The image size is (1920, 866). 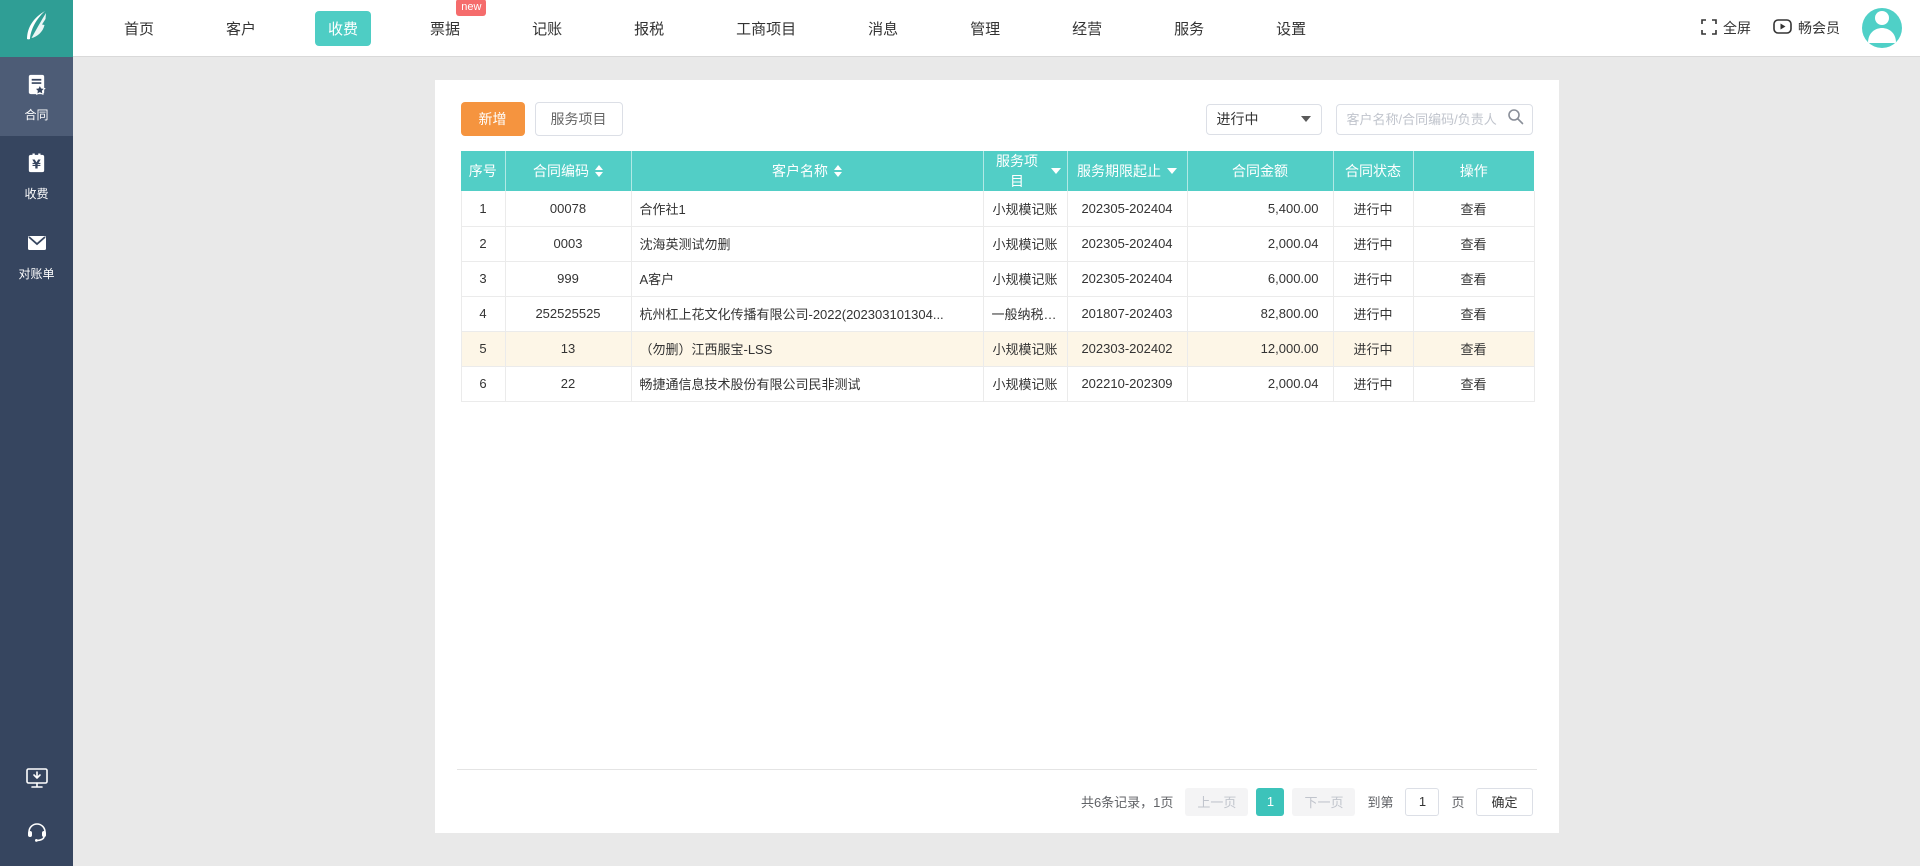 What do you see at coordinates (568, 209) in the screenshot?
I see `cell-code: 00078` at bounding box center [568, 209].